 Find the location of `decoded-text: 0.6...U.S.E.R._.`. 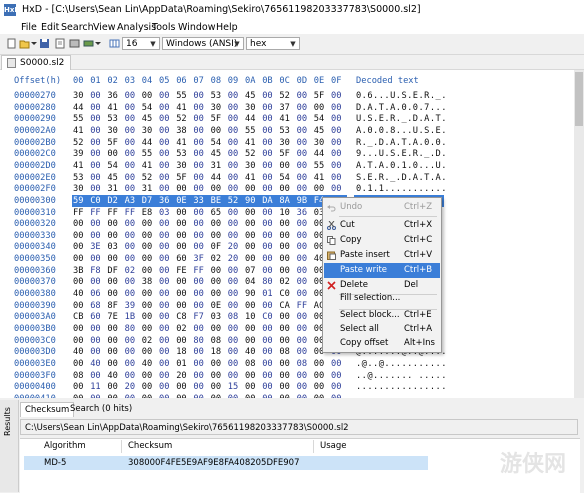

decoded-text: 0.6...U.S.E.R._. is located at coordinates (401, 96).